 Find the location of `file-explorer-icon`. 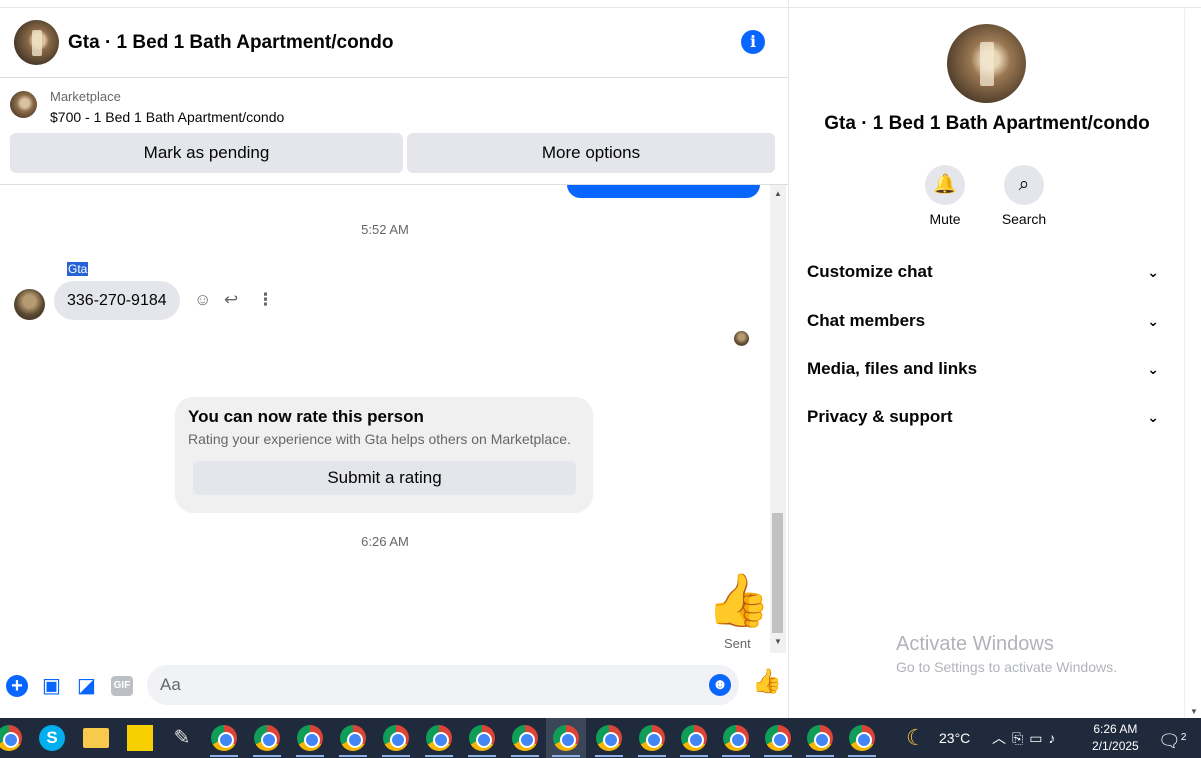

file-explorer-icon is located at coordinates (96, 738).